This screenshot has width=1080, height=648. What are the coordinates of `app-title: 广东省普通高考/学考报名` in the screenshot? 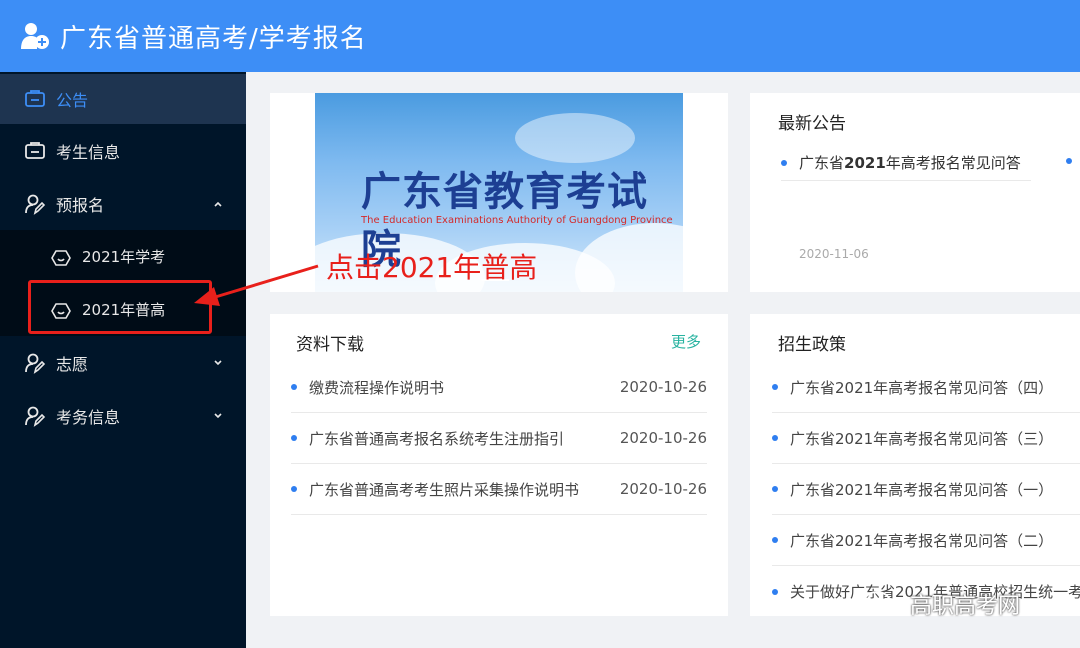 It's located at (213, 38).